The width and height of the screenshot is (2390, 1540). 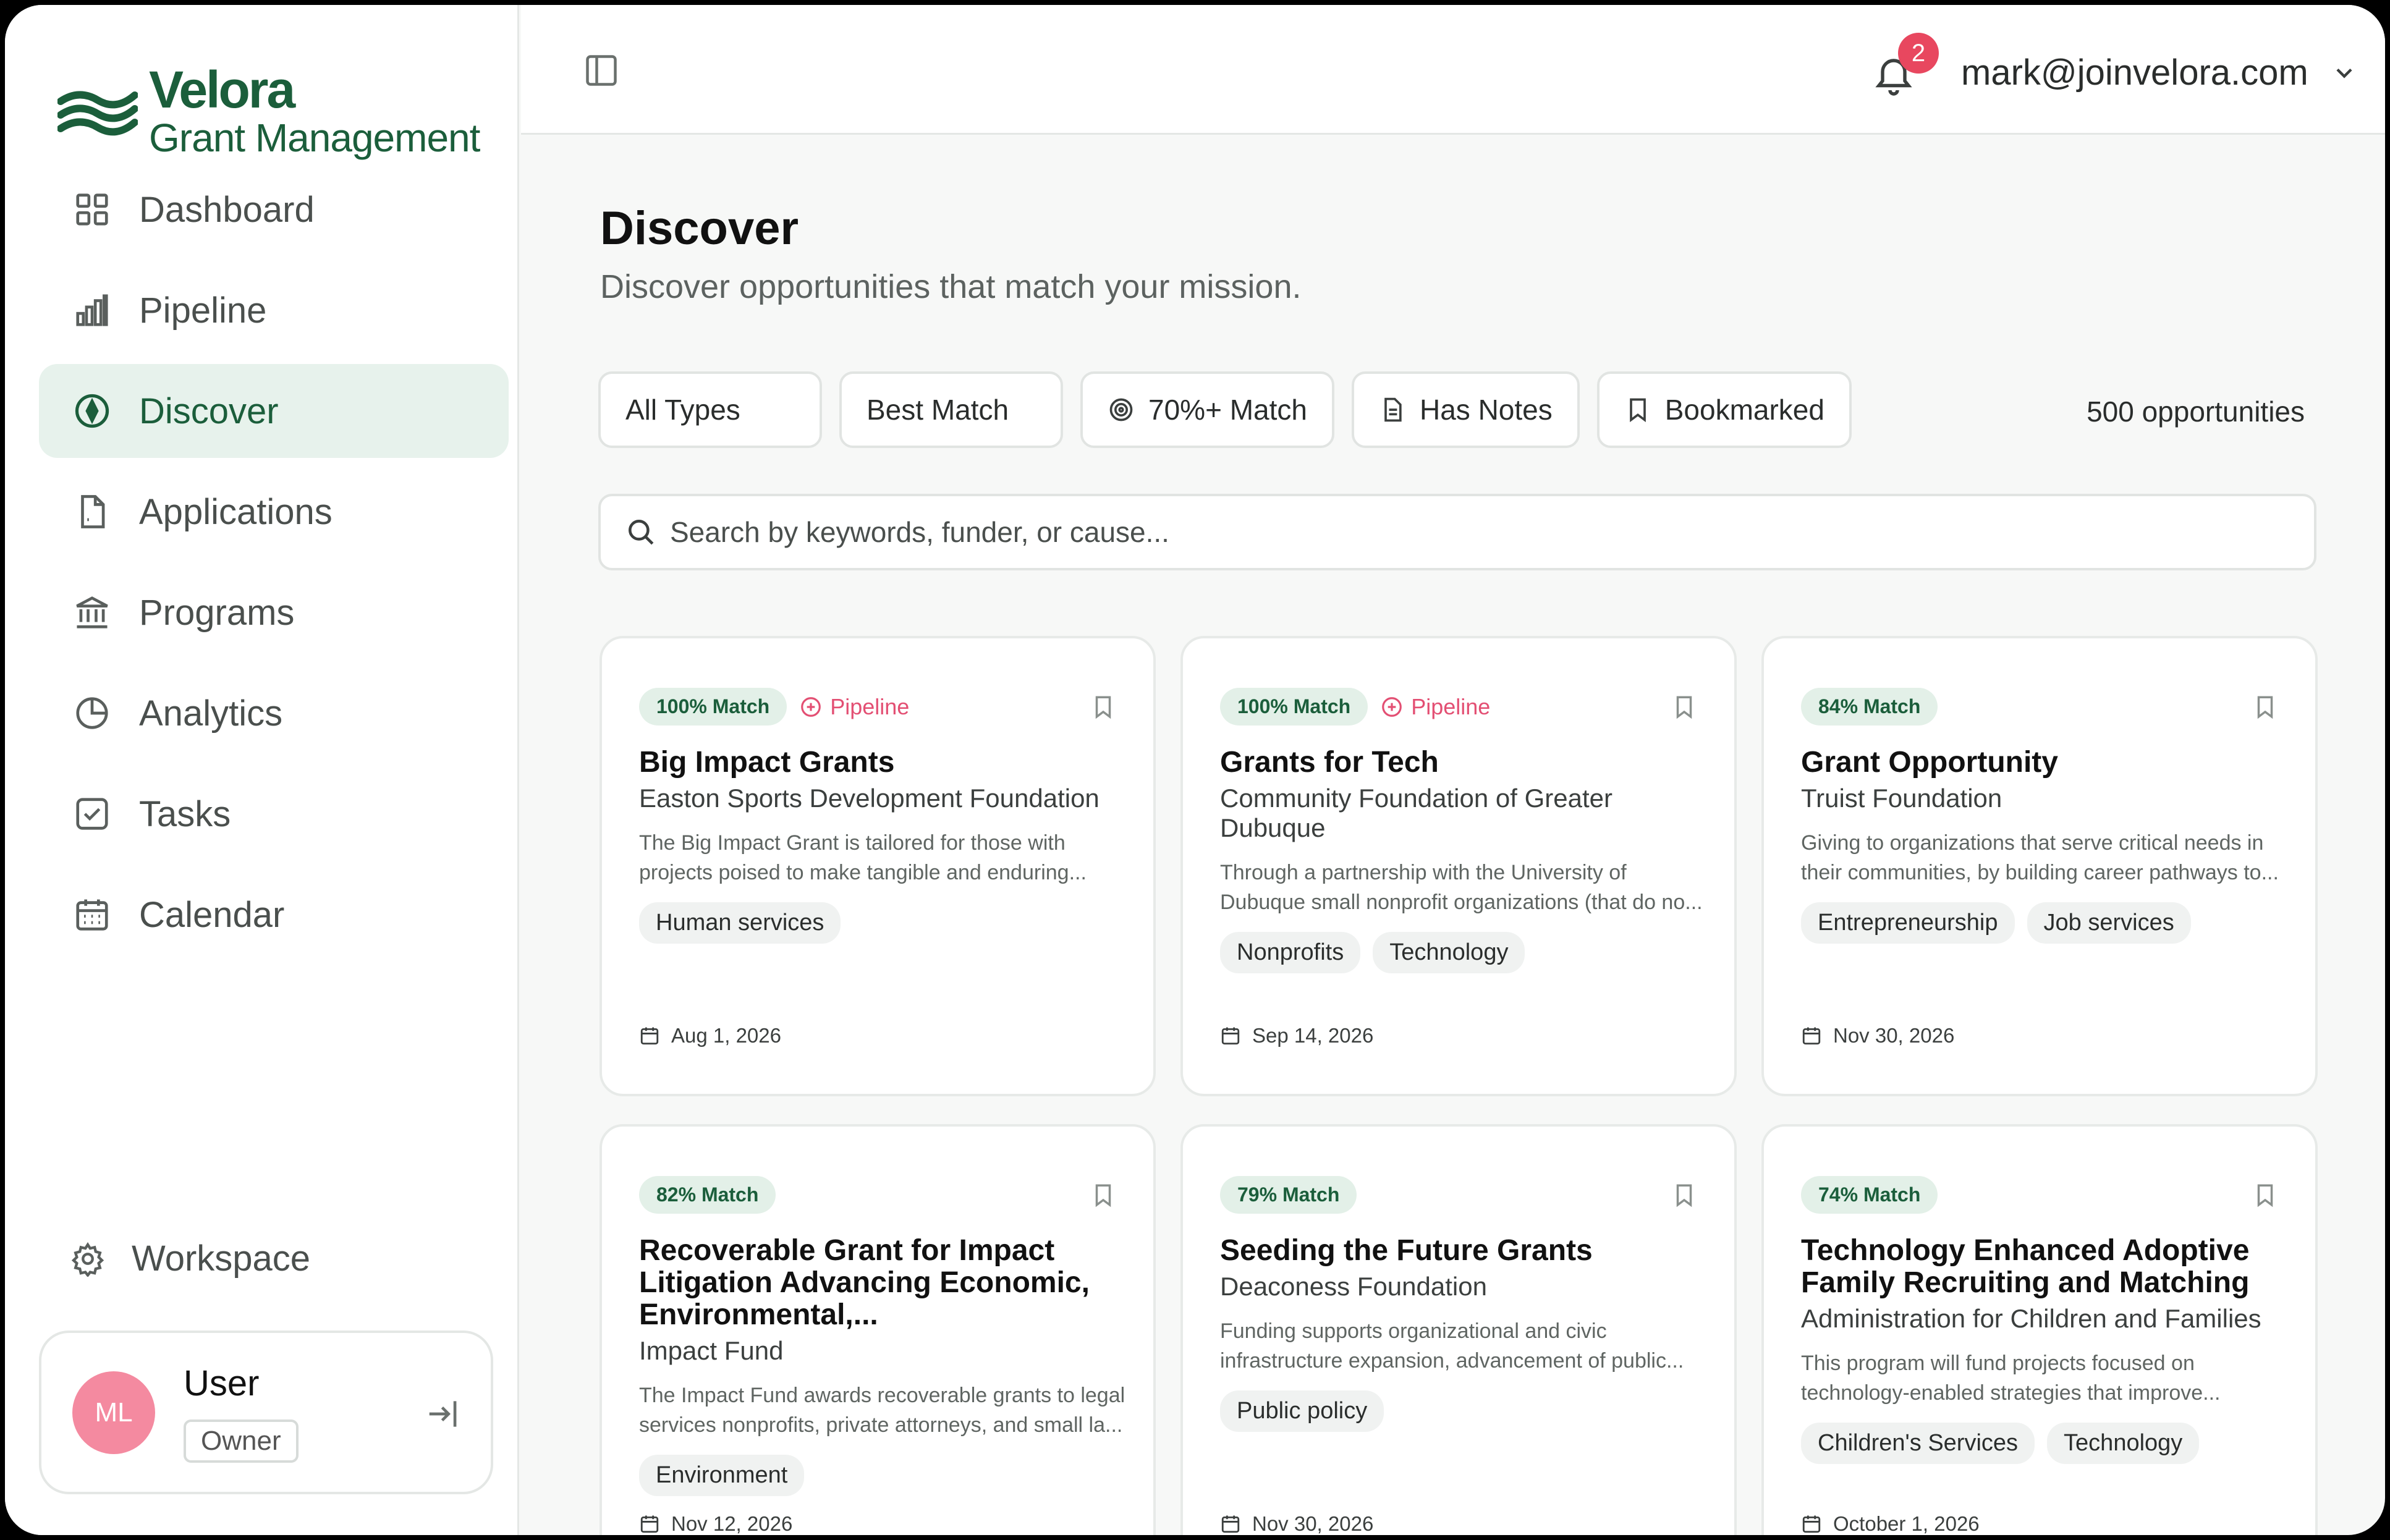 What do you see at coordinates (274, 411) in the screenshot?
I see `sidebar-item-discover: Discover` at bounding box center [274, 411].